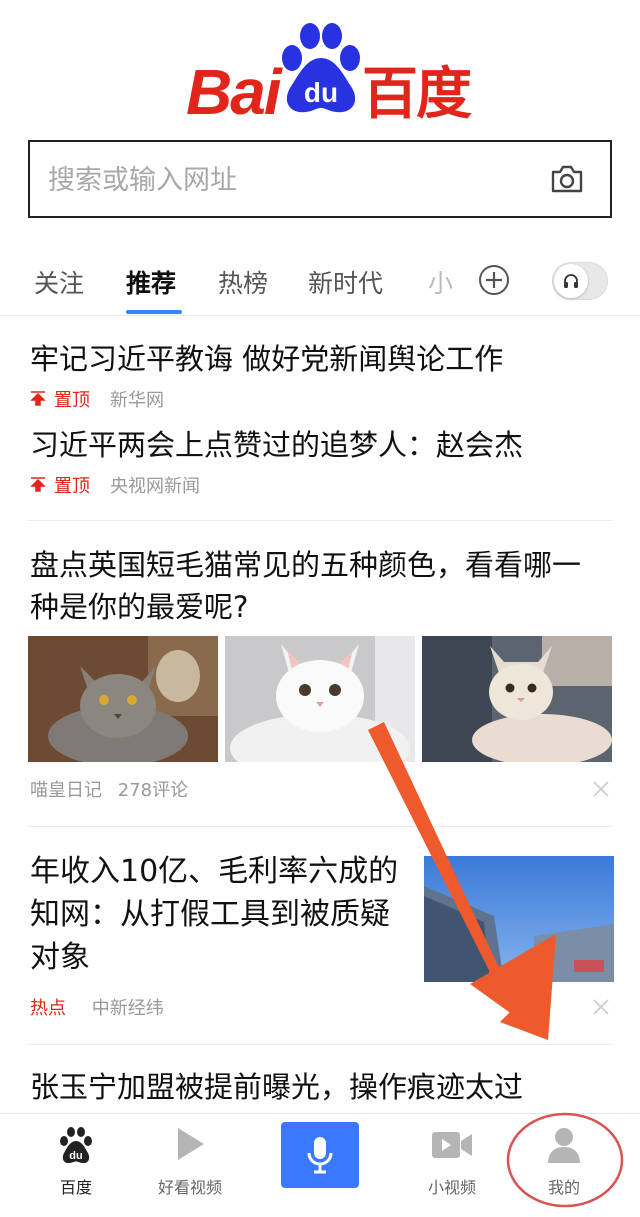 The image size is (640, 1217). What do you see at coordinates (137, 400) in the screenshot?
I see `news-source: 新华网` at bounding box center [137, 400].